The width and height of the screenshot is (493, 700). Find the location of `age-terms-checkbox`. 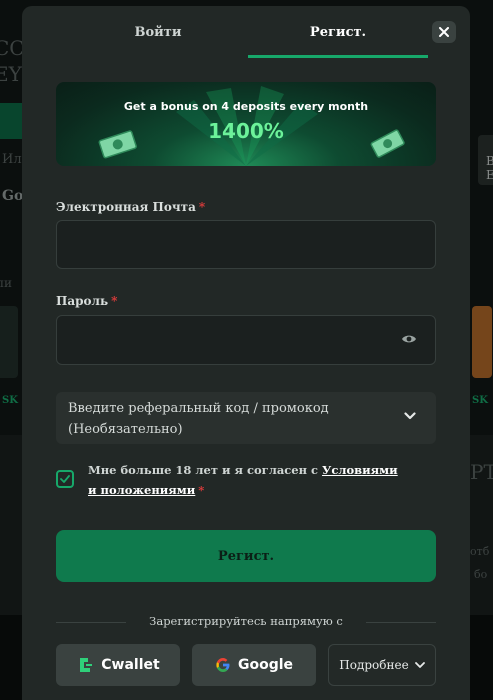

age-terms-checkbox is located at coordinates (65, 479).